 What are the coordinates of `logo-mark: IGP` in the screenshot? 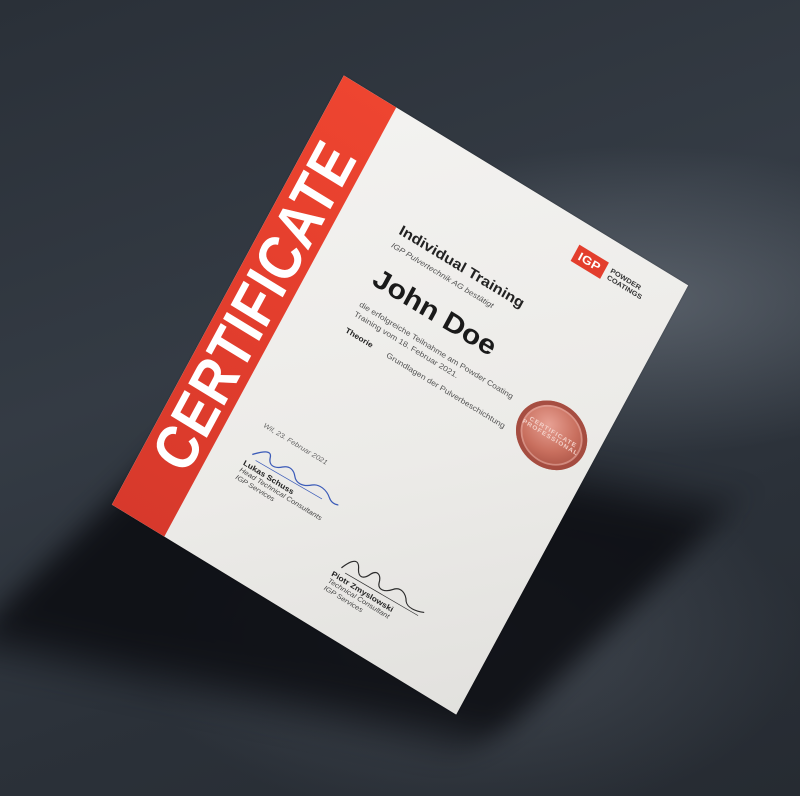 It's located at (589, 261).